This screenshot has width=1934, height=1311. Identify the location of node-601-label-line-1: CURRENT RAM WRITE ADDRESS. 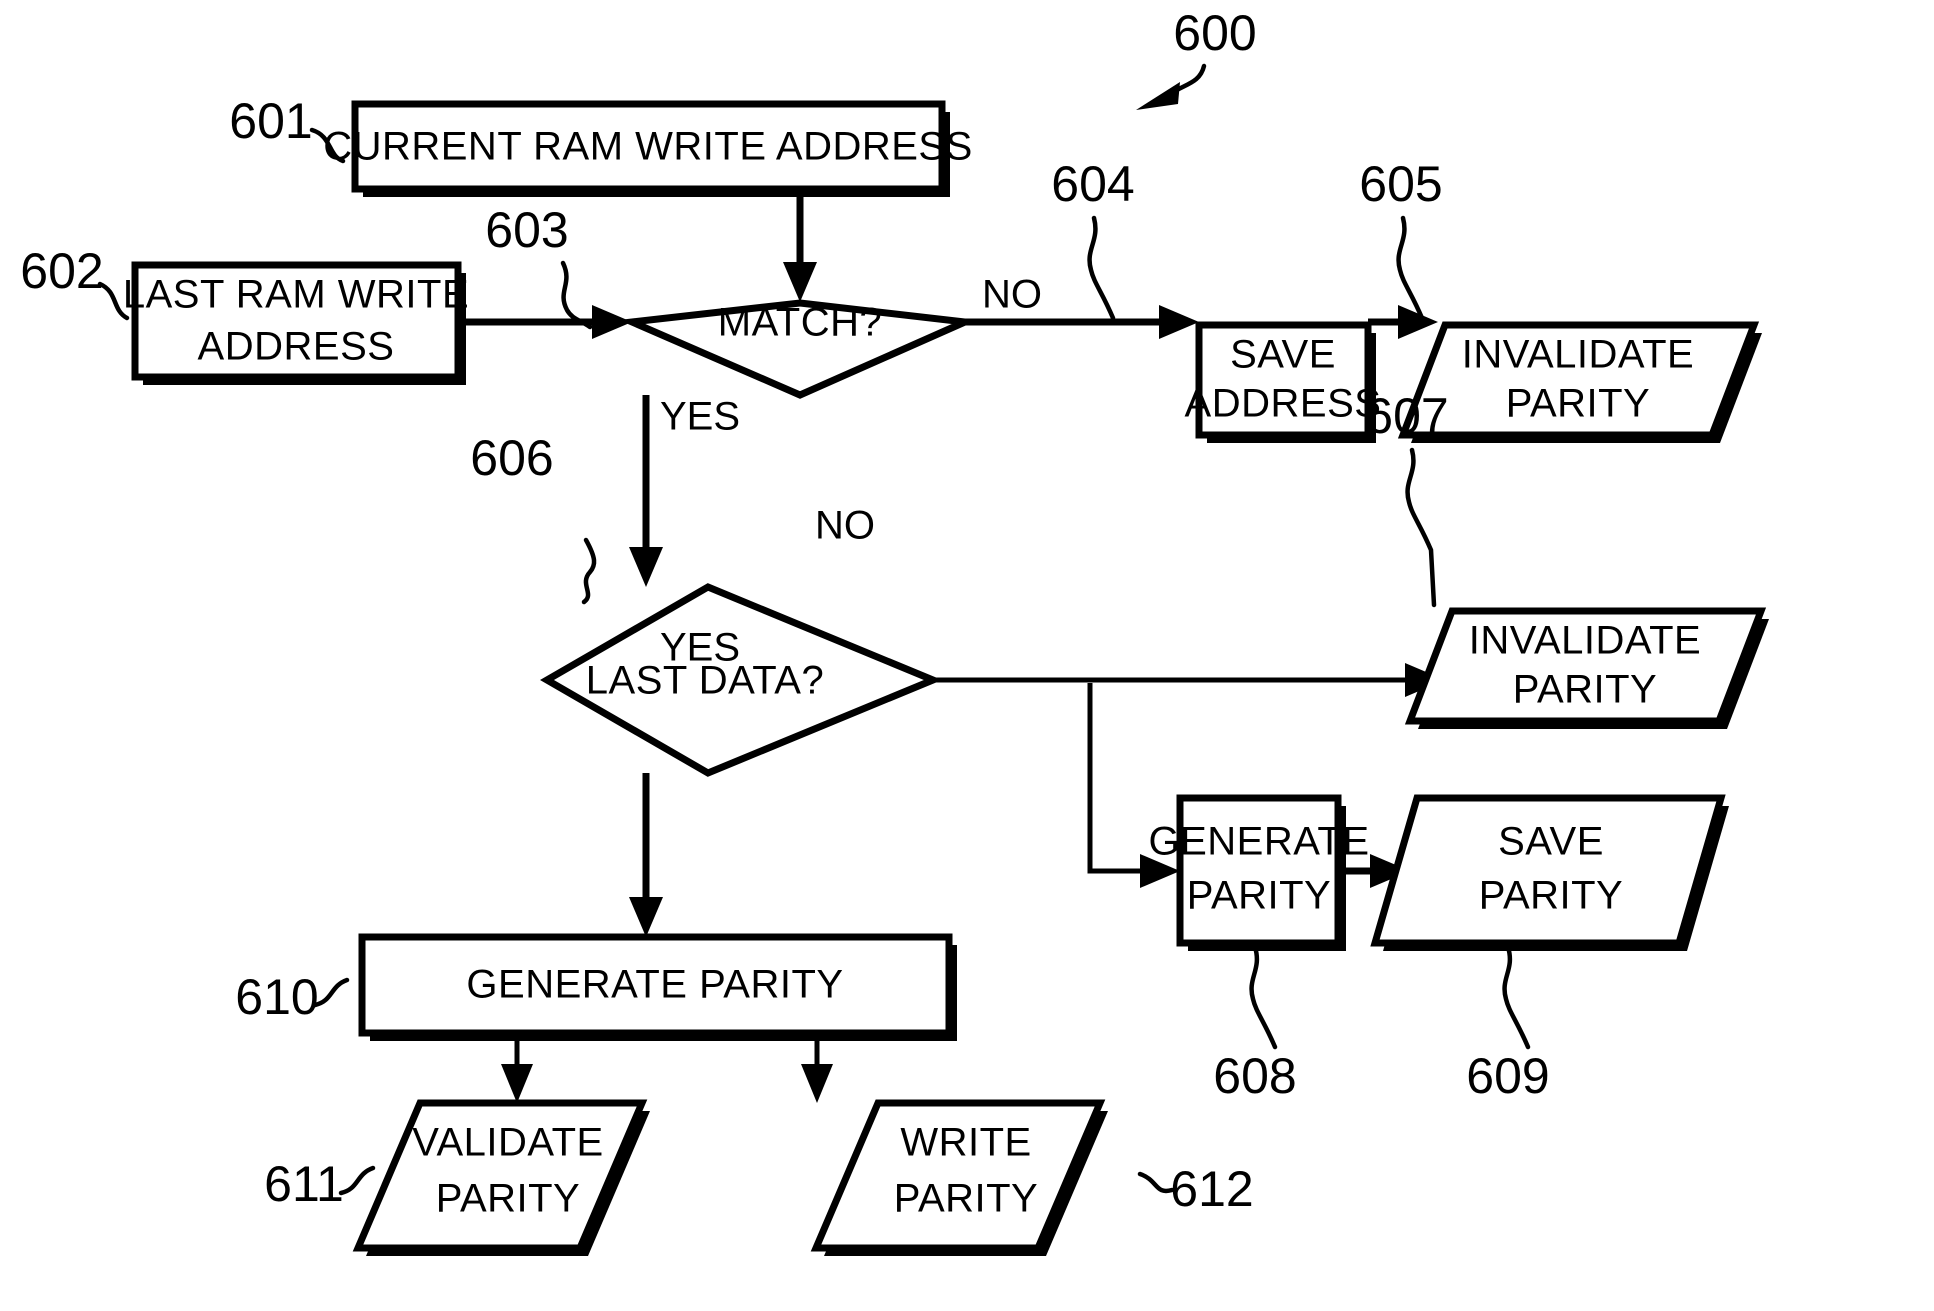
(648, 147).